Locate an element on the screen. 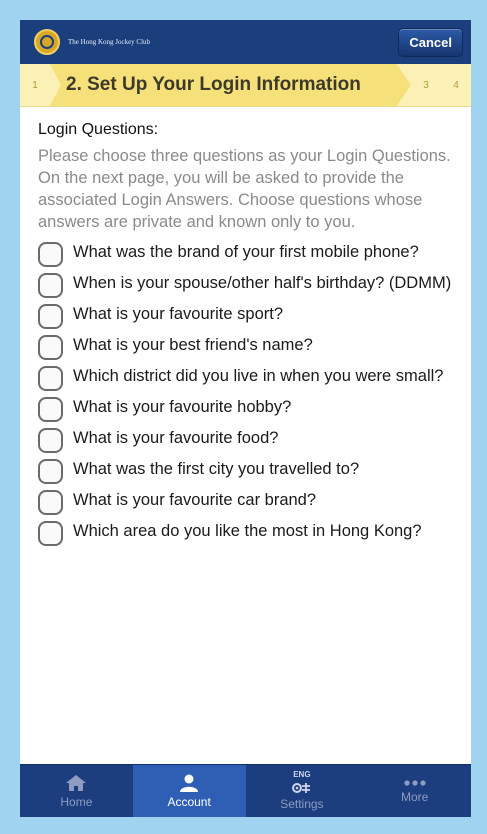 The height and width of the screenshot is (834, 487). tab-more: More is located at coordinates (414, 791).